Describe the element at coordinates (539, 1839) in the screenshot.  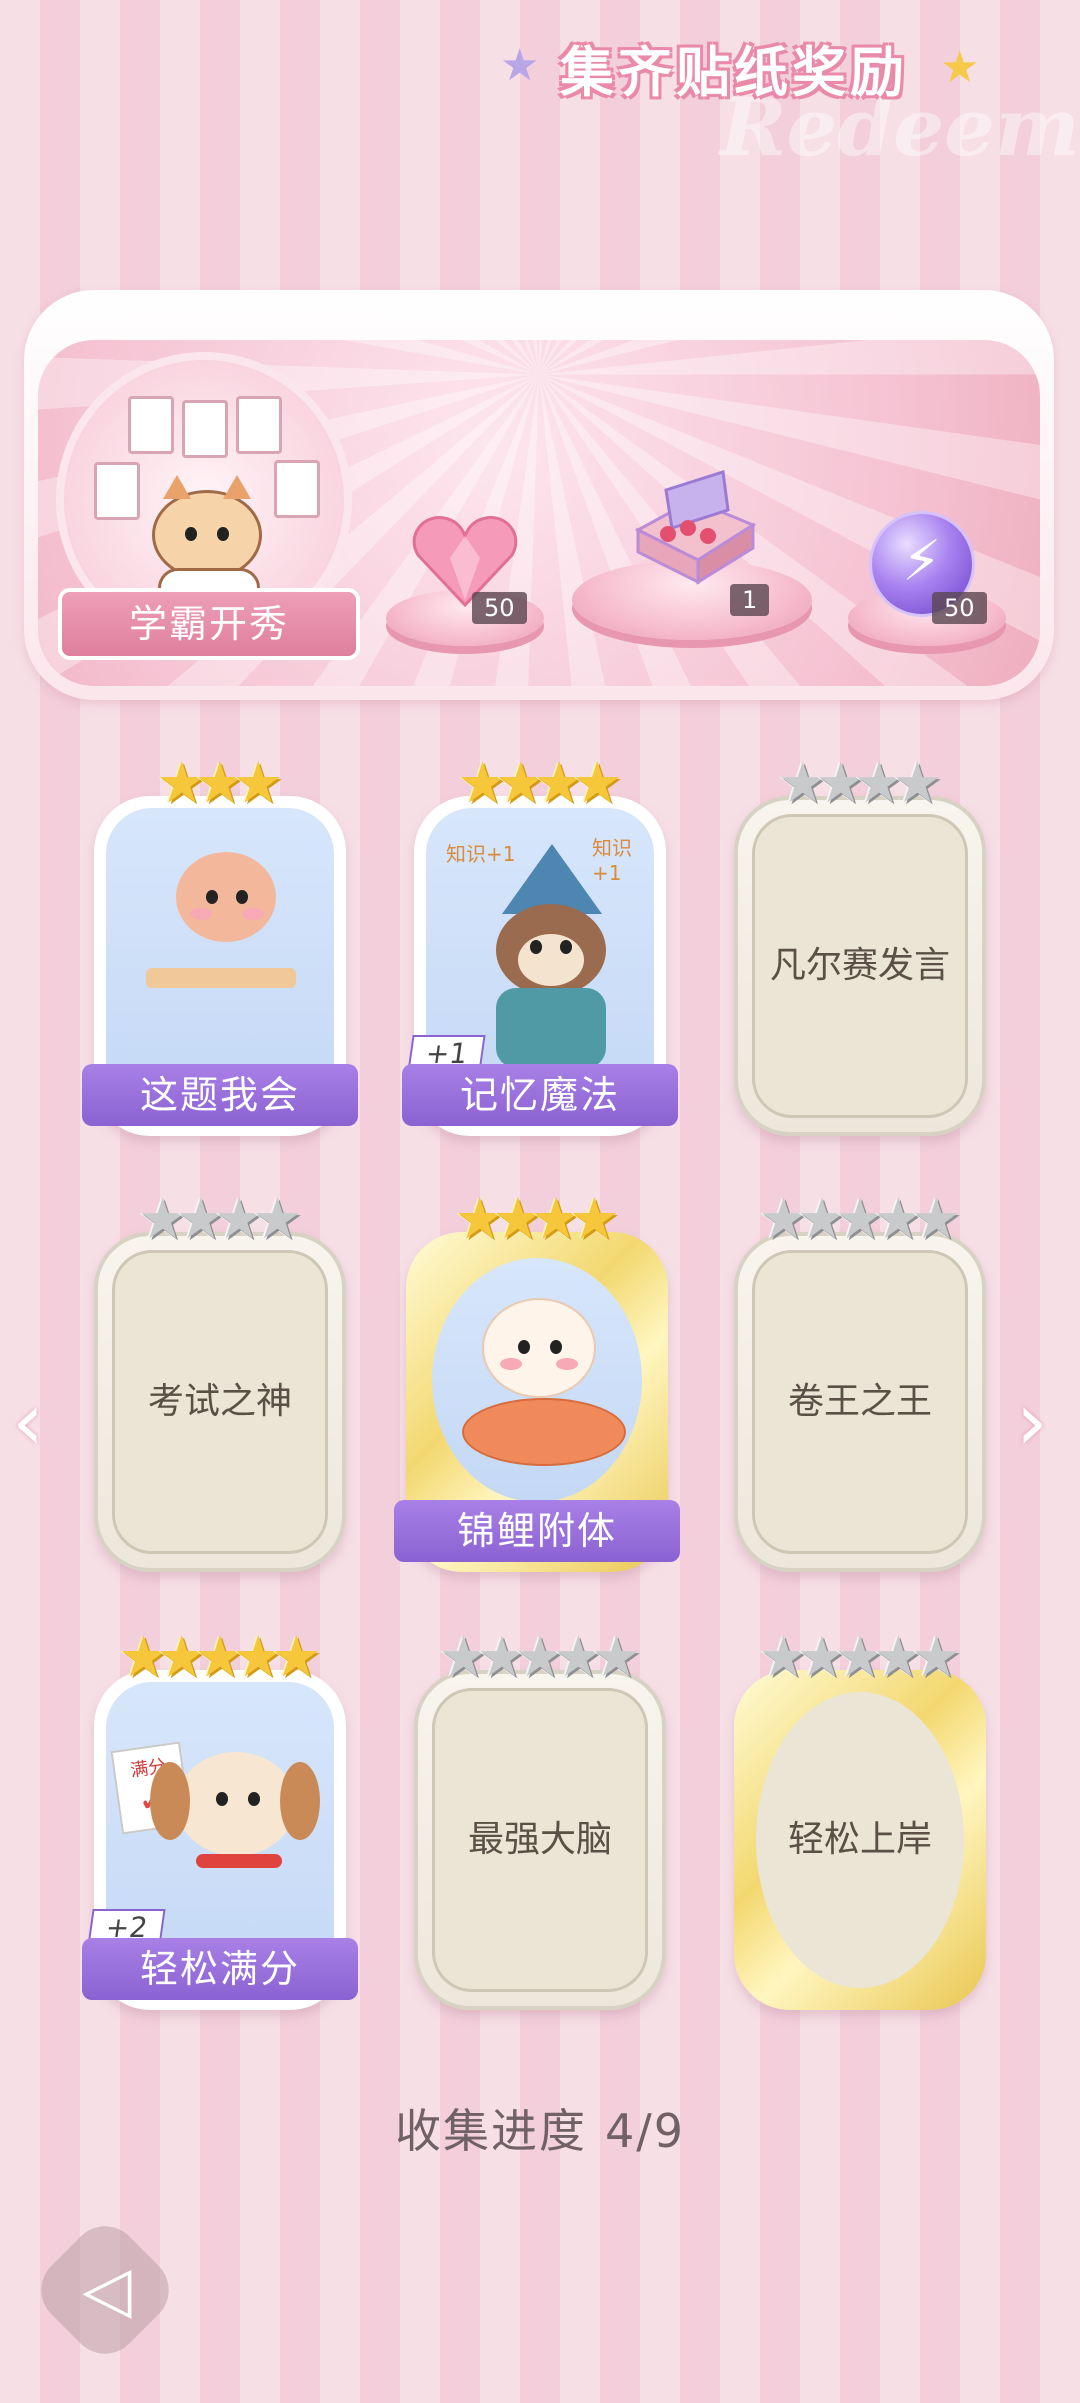
I see `card-label: 最强大脑` at that location.